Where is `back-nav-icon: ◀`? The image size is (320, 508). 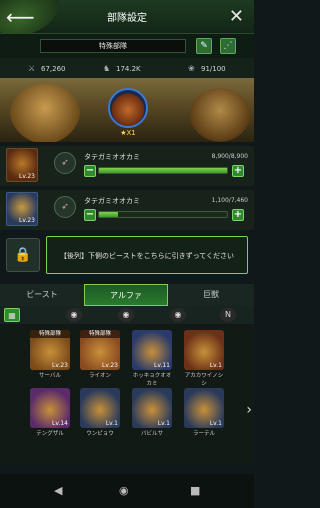
back-nav-icon: ◀ is located at coordinates (58, 490).